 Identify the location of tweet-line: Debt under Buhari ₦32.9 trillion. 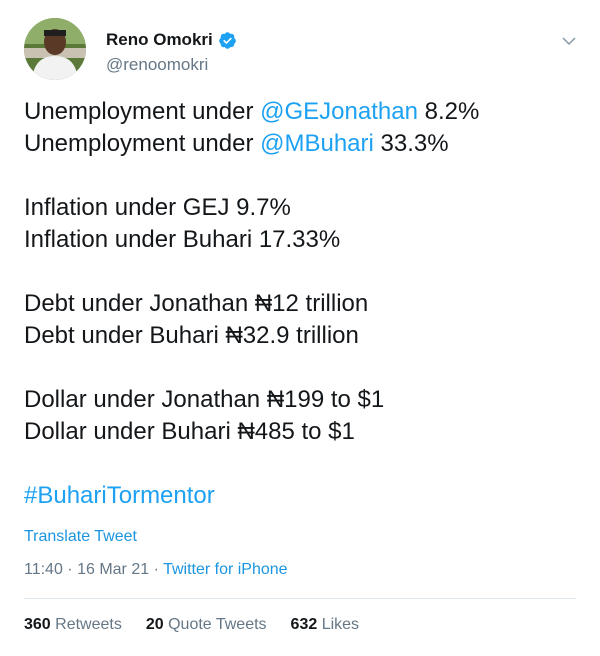
(191, 335).